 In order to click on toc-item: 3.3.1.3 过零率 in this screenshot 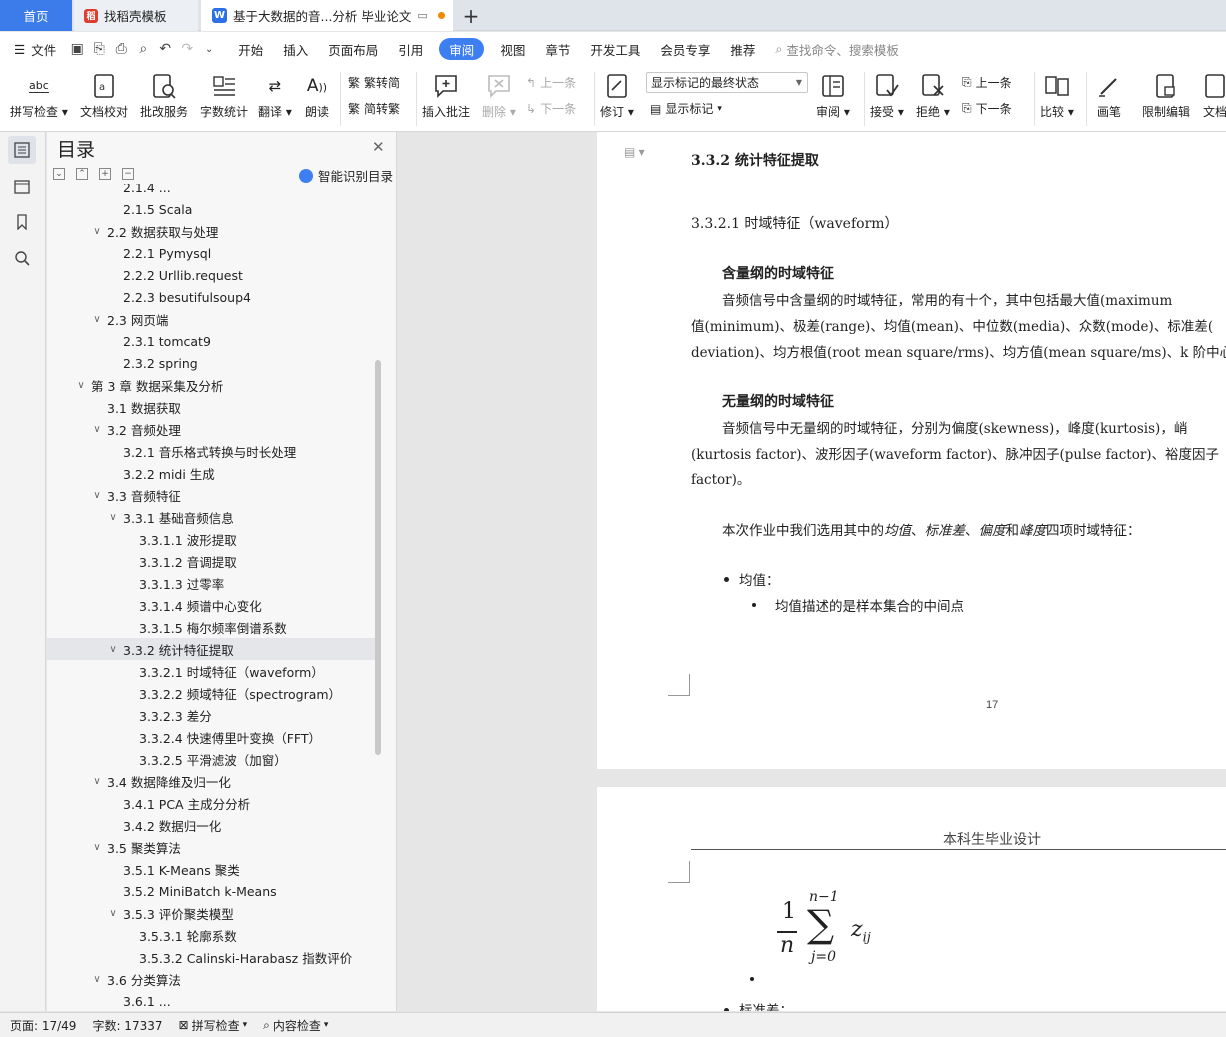, I will do `click(212, 583)`.